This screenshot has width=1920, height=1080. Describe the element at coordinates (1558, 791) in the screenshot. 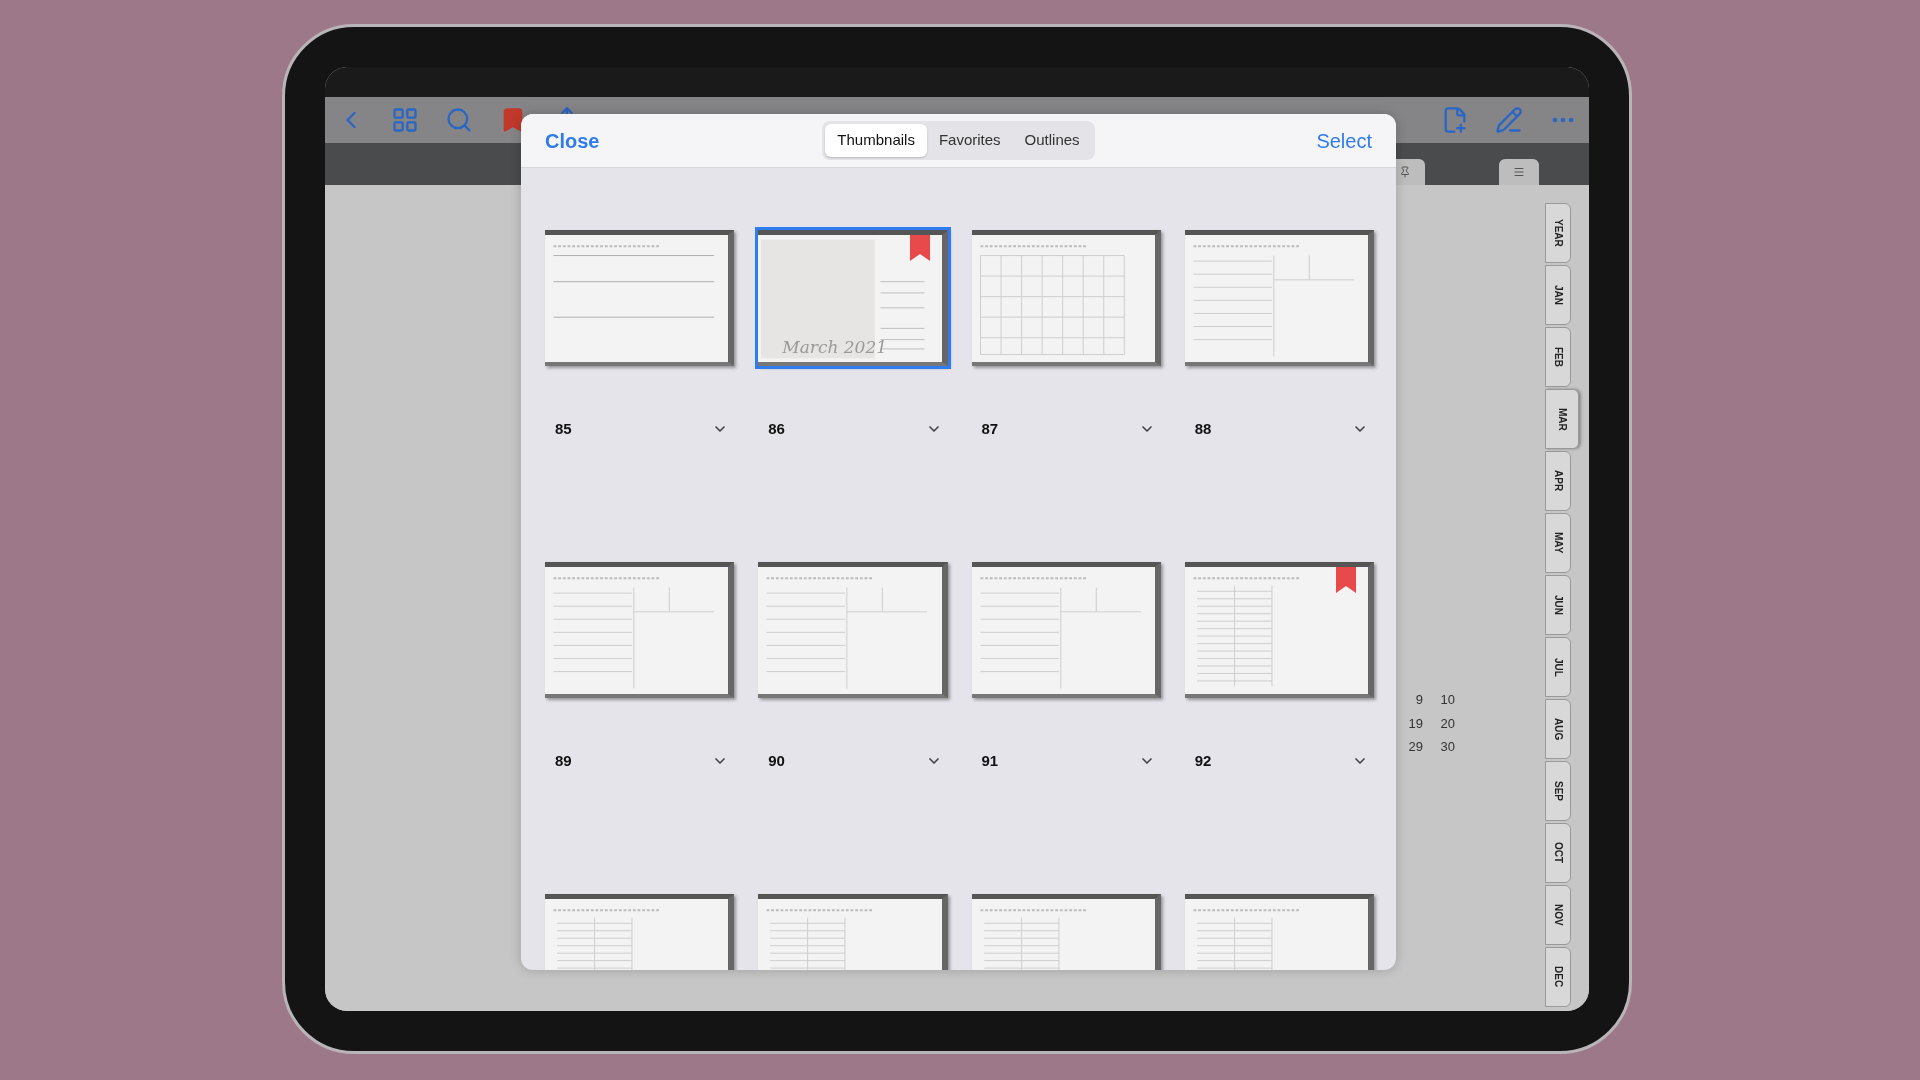

I see `month-tab: SEP` at that location.